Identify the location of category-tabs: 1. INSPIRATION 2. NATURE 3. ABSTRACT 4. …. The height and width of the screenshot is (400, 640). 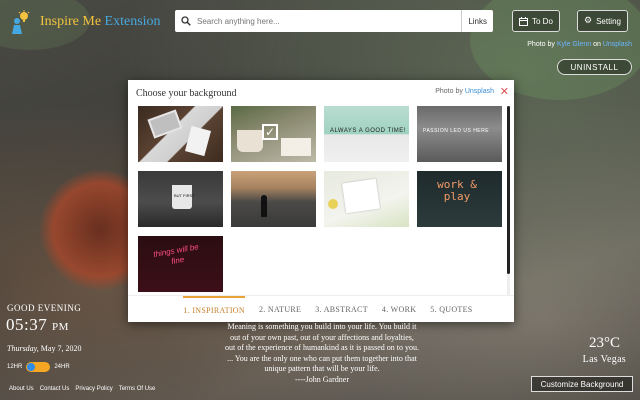
(321, 308).